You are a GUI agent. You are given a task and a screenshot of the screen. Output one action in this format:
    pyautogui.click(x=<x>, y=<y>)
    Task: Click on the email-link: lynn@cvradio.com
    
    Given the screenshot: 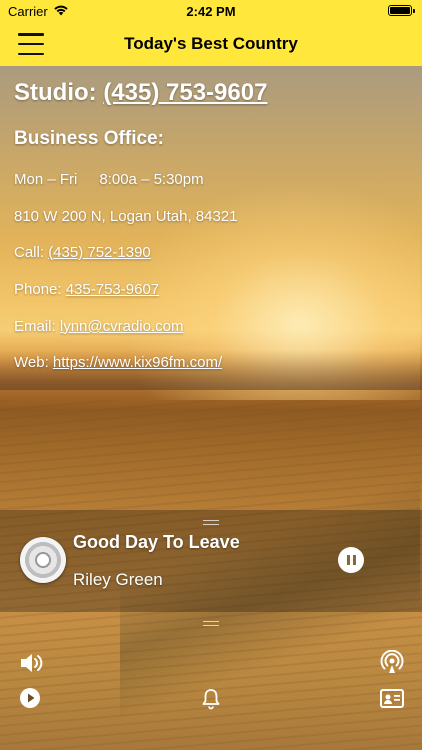 What is the action you would take?
    pyautogui.click(x=122, y=326)
    